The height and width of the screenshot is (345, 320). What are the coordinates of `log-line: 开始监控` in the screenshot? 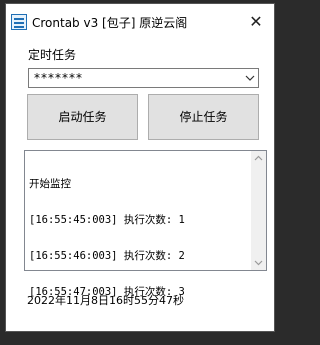 It's located at (50, 184).